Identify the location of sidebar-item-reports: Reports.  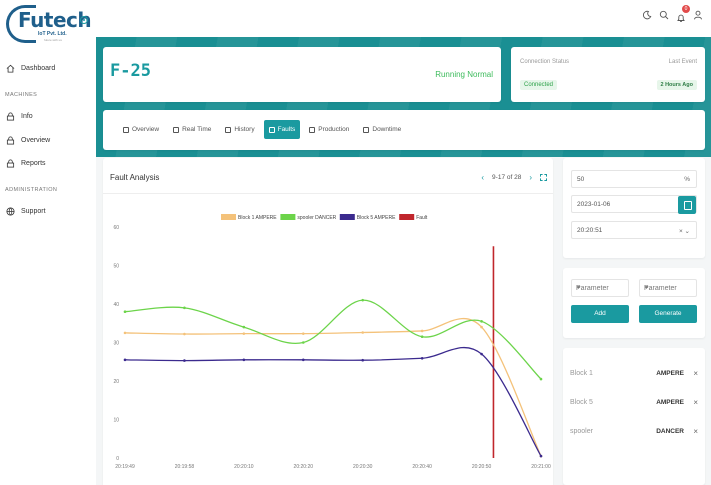
(26, 163).